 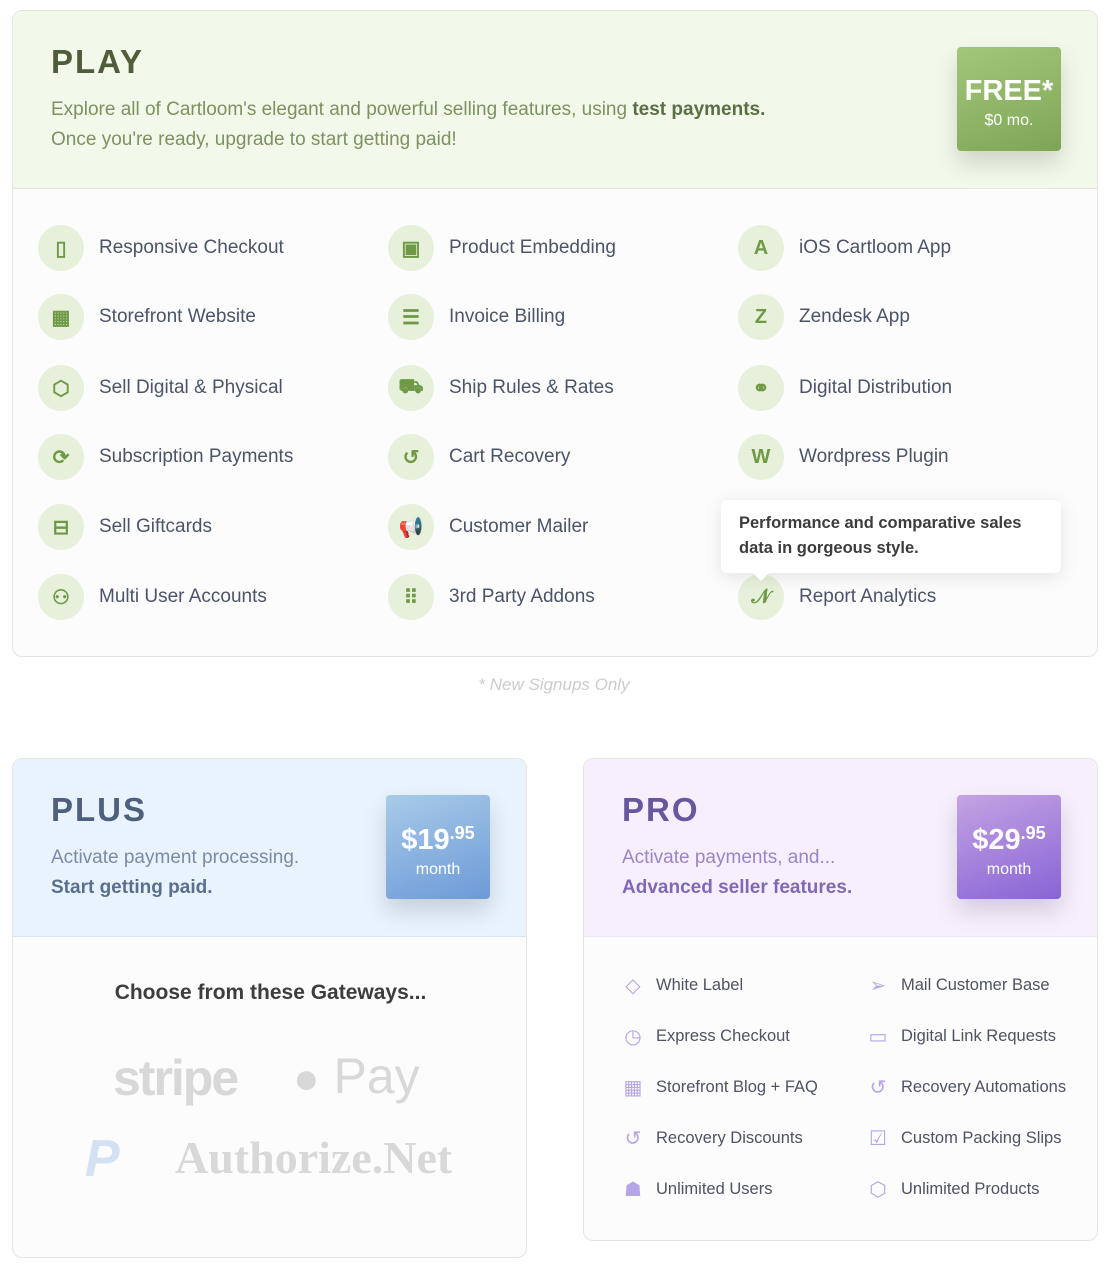 What do you see at coordinates (376, 1076) in the screenshot?
I see `apple-pay-text: Pay` at bounding box center [376, 1076].